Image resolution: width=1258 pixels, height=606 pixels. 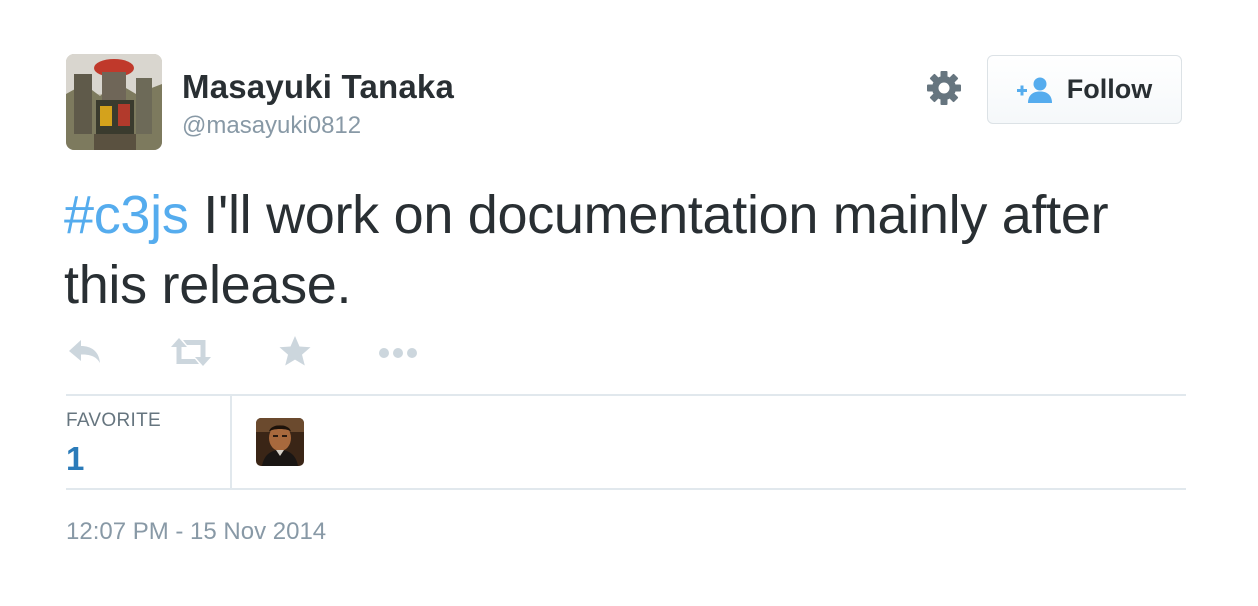 I want to click on favorite-stat-label: FAVORITE, so click(x=113, y=420).